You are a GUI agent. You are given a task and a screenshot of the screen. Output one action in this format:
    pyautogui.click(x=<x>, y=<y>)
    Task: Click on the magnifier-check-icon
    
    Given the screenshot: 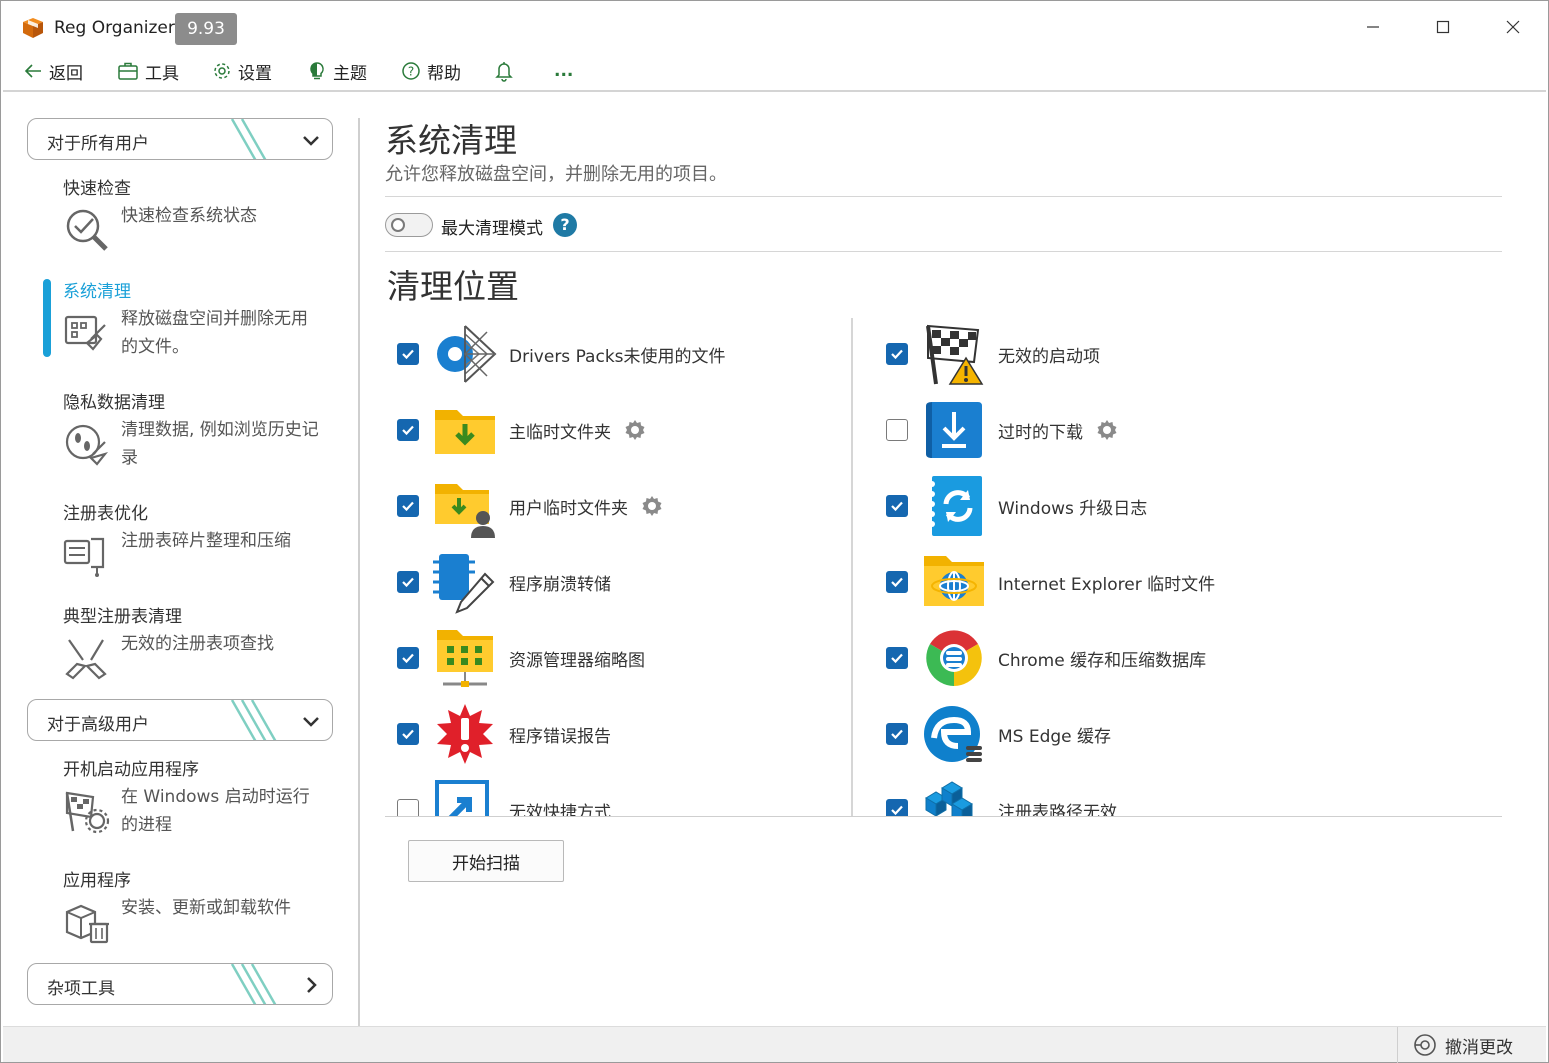 What is the action you would take?
    pyautogui.click(x=87, y=230)
    